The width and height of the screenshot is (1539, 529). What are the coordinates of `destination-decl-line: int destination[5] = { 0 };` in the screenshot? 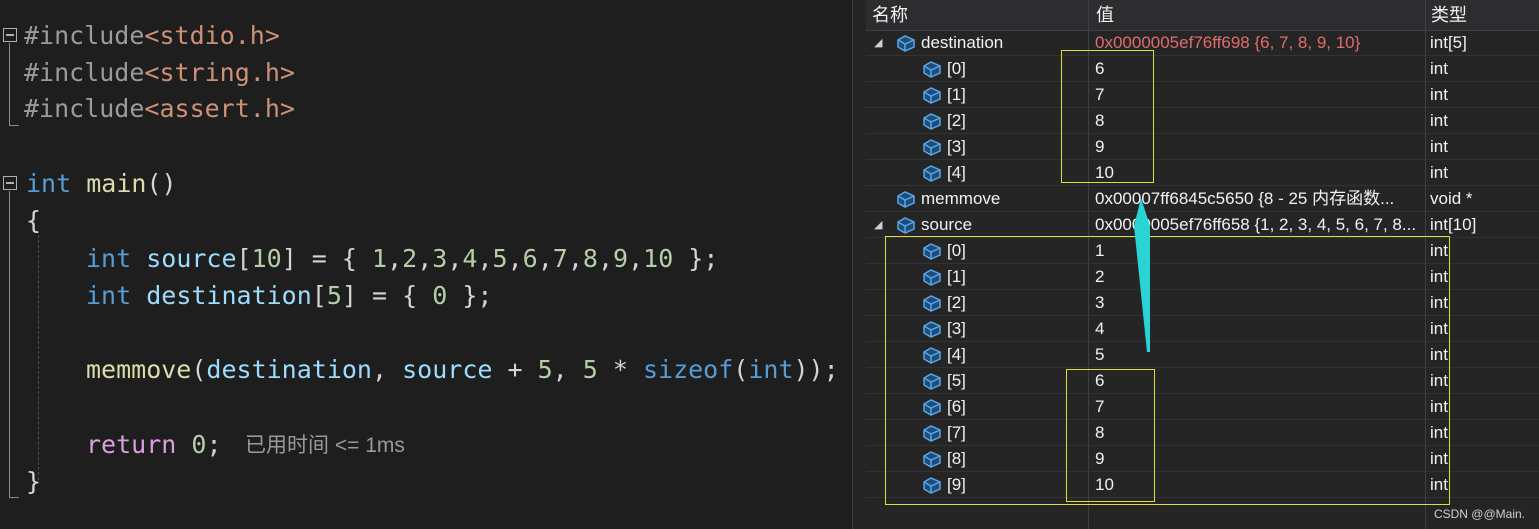 It's located at (289, 296).